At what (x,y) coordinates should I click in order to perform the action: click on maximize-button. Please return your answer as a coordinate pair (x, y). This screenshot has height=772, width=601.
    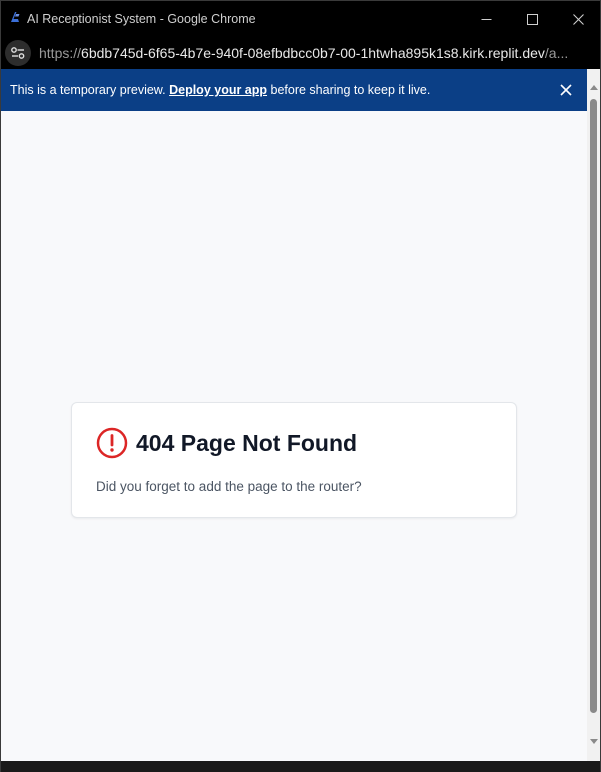
    Looking at the image, I should click on (532, 19).